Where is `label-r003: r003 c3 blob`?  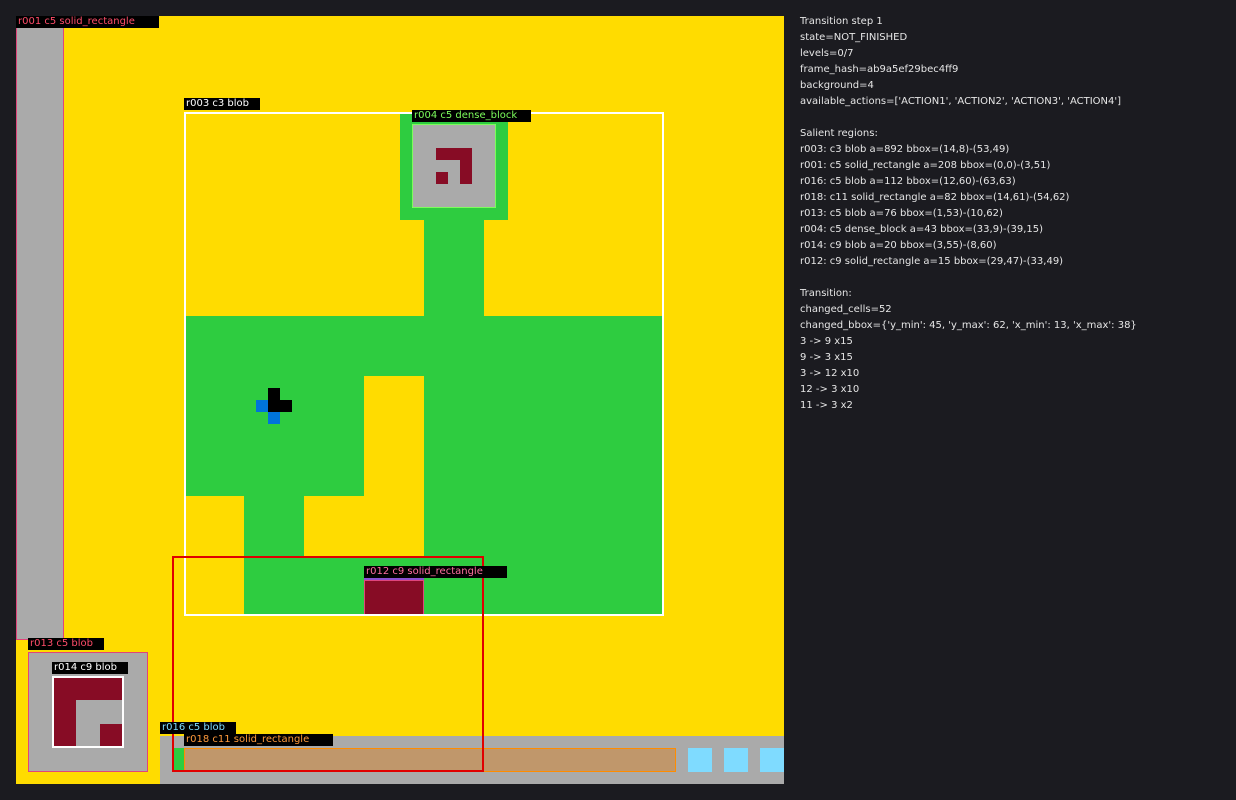
label-r003: r003 c3 blob is located at coordinates (222, 104).